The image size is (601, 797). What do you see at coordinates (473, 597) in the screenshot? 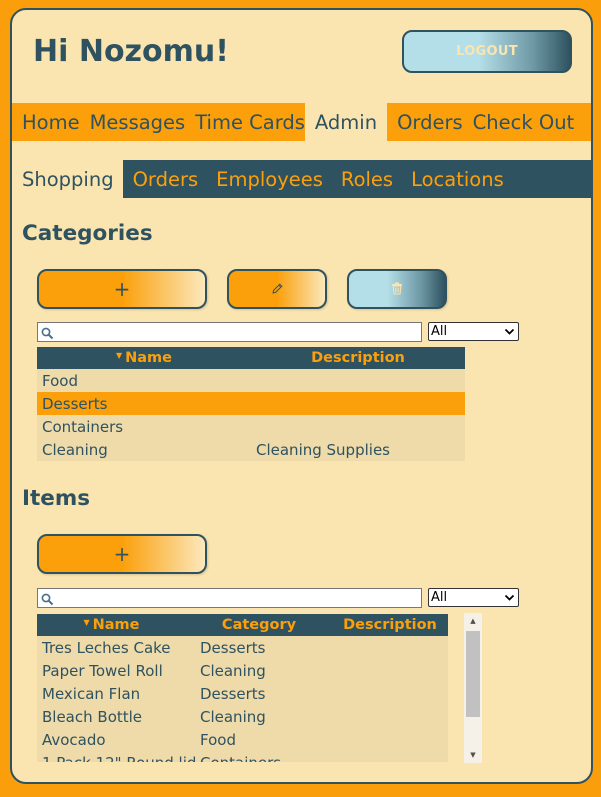
I see `items-filter-select: All` at bounding box center [473, 597].